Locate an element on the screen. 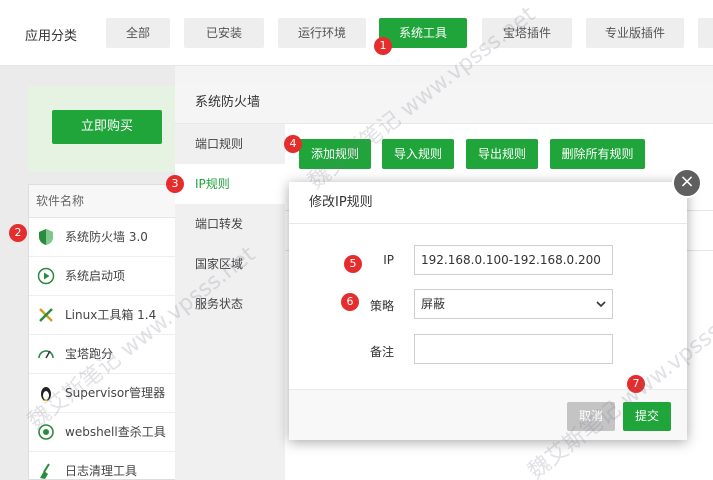  add-rule-button: 添加规则 is located at coordinates (335, 154).